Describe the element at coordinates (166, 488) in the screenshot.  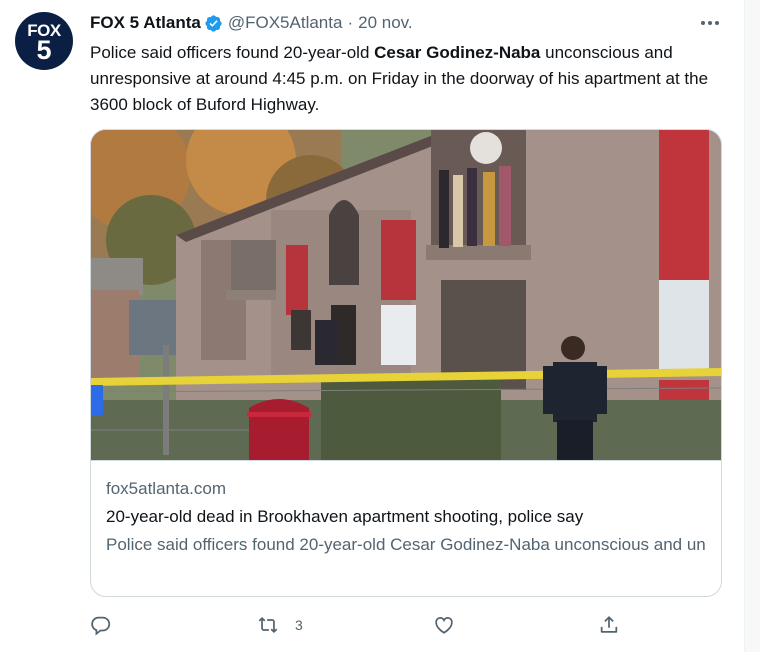
I see `card-domain: fox5atlanta.com` at that location.